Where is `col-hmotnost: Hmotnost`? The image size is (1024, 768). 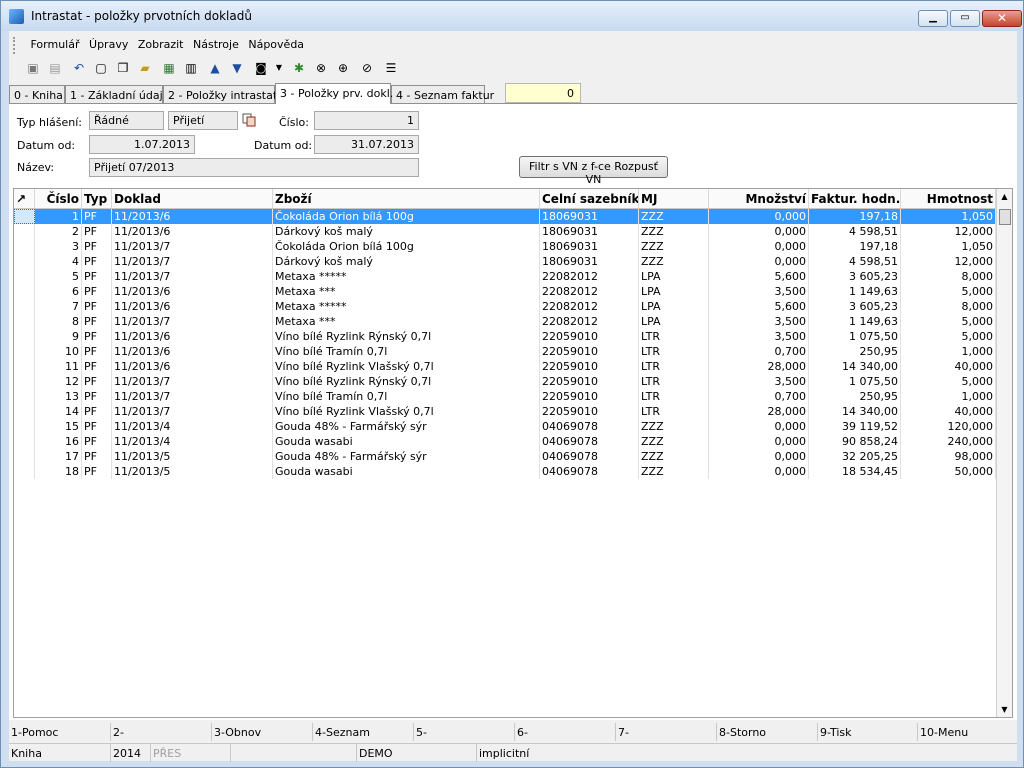
col-hmotnost: Hmotnost is located at coordinates (948, 198).